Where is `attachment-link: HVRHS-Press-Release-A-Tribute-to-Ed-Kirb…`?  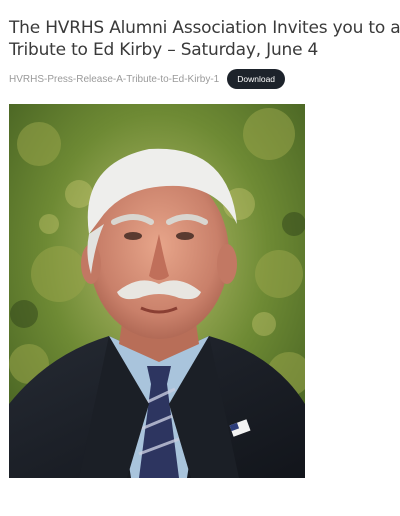 attachment-link: HVRHS-Press-Release-A-Tribute-to-Ed-Kirb… is located at coordinates (114, 79).